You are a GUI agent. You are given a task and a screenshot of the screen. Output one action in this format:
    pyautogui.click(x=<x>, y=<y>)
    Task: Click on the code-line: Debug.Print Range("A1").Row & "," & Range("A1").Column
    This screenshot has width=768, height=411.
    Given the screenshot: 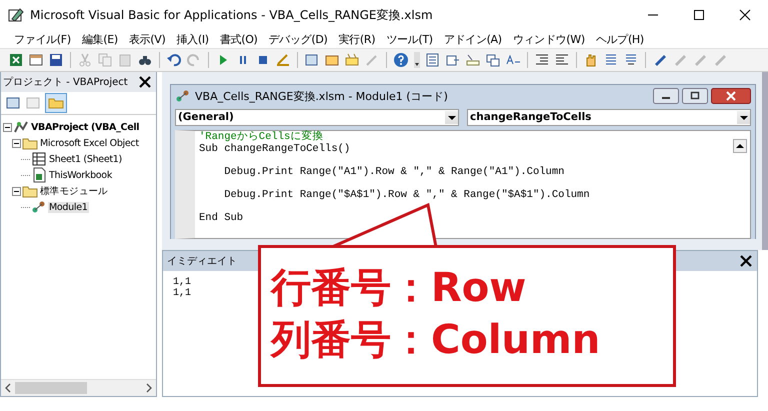 What is the action you would take?
    pyautogui.click(x=394, y=172)
    